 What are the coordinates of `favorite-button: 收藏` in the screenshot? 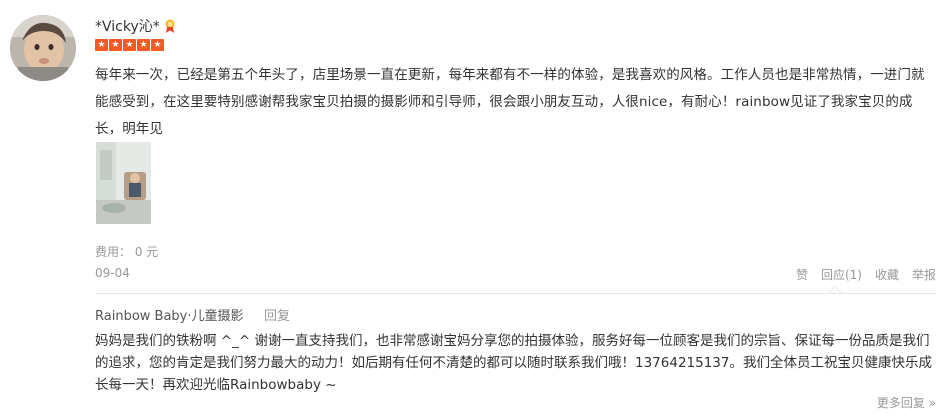 It's located at (887, 274).